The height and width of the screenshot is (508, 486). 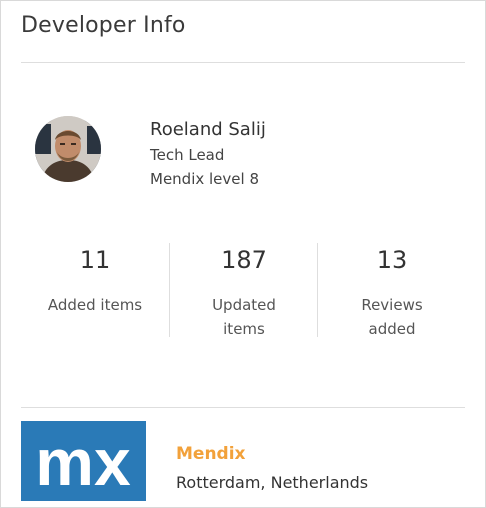 What do you see at coordinates (243, 62) in the screenshot?
I see `top-divider` at bounding box center [243, 62].